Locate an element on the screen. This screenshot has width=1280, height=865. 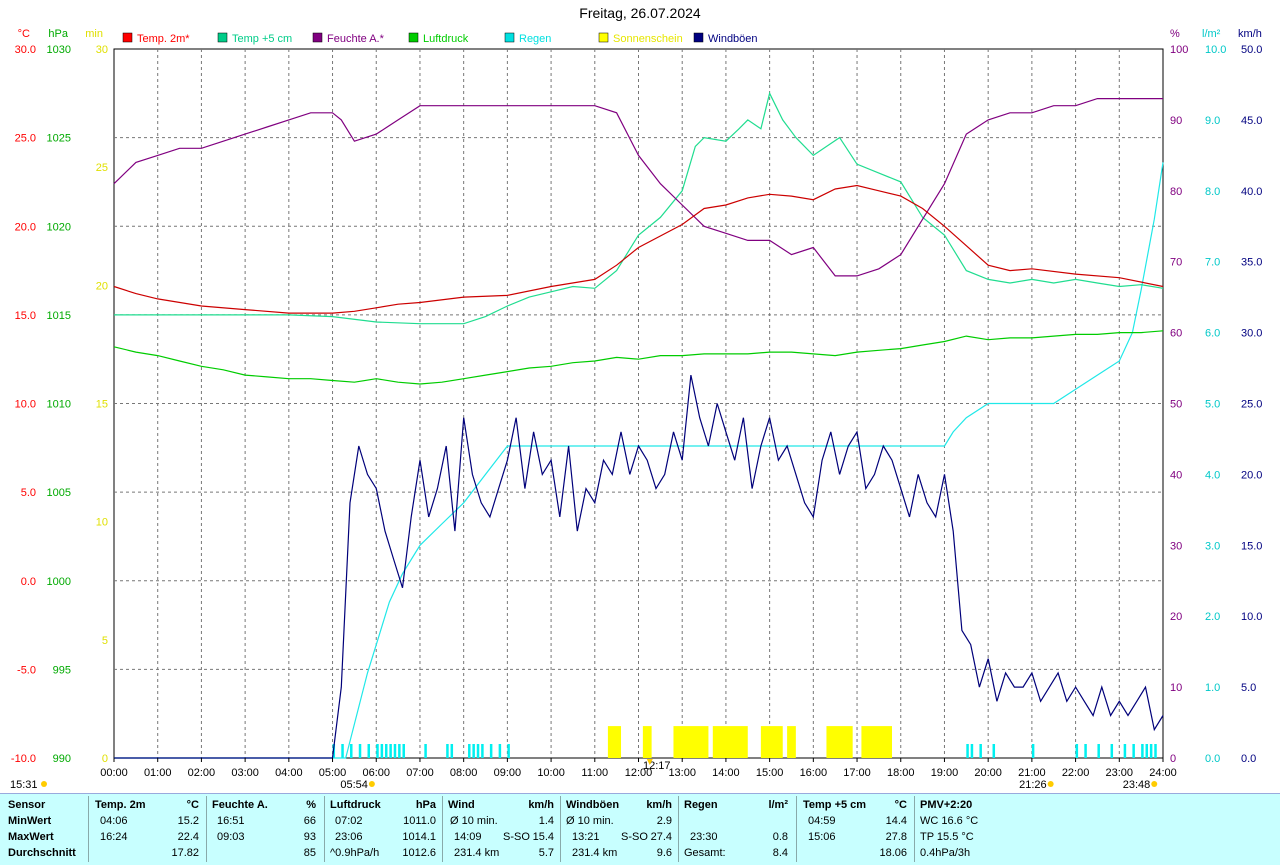
sun-tick-1: 5 is located at coordinates (105, 641).